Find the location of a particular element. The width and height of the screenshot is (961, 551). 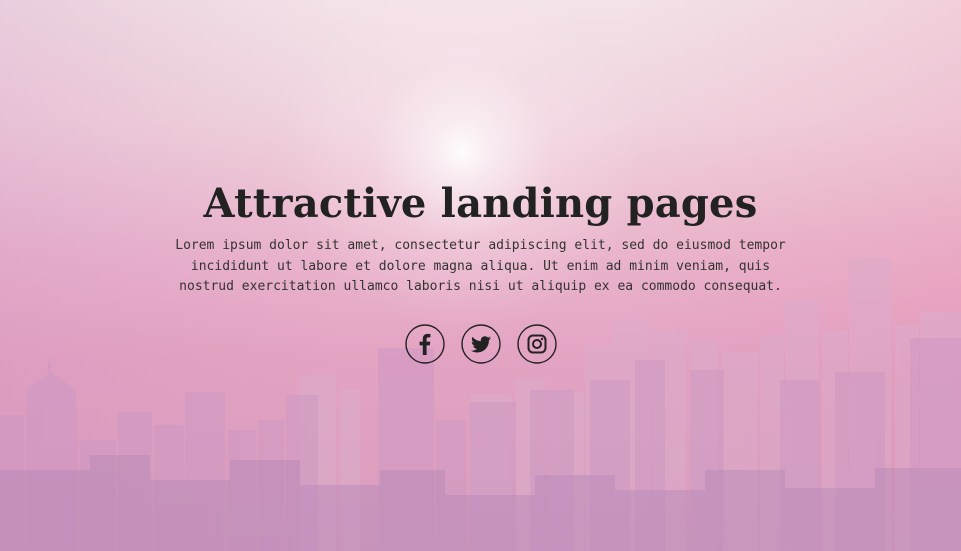

hero-title: Attractive landing pages is located at coordinates (480, 203).